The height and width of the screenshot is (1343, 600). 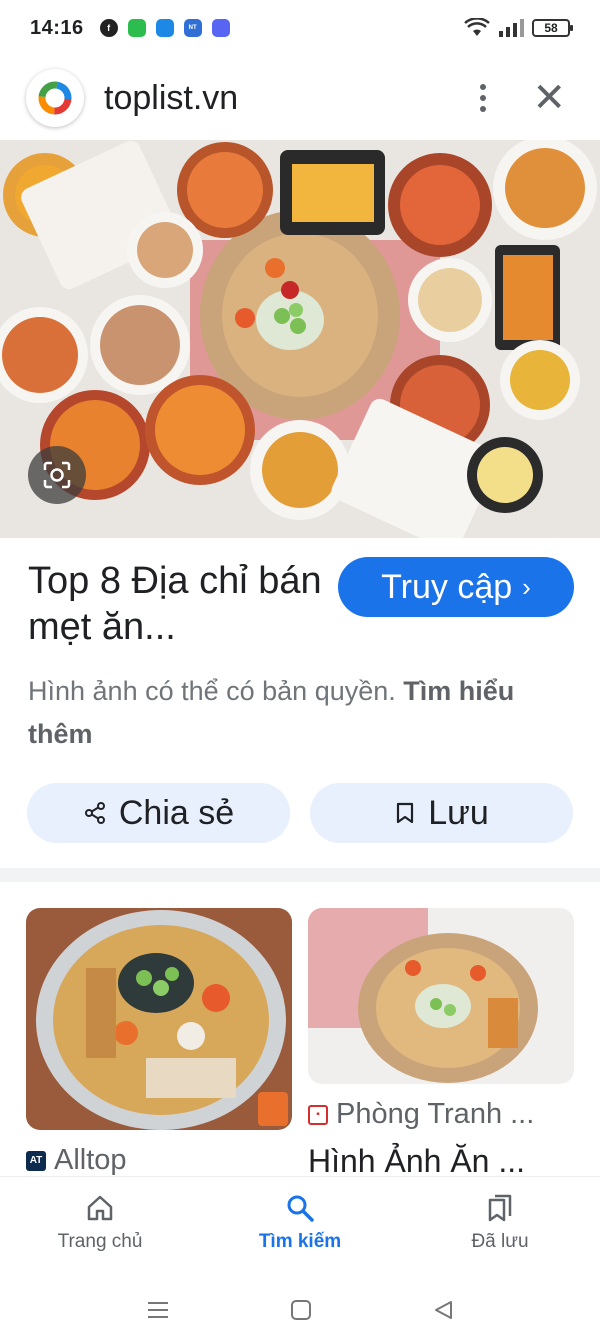 I want to click on home-square-icon, so click(x=301, y=1310).